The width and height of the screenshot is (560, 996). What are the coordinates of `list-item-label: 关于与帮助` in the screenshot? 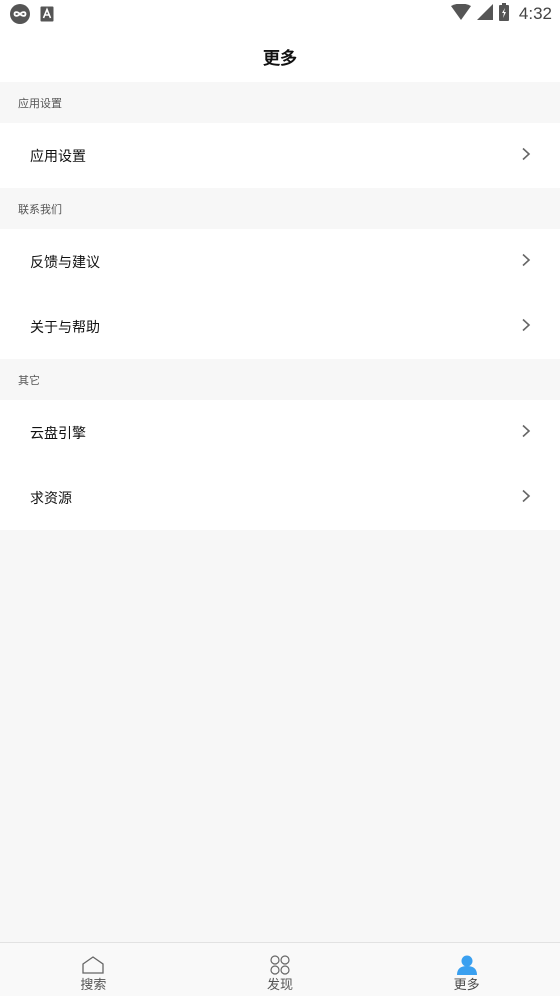 It's located at (65, 327).